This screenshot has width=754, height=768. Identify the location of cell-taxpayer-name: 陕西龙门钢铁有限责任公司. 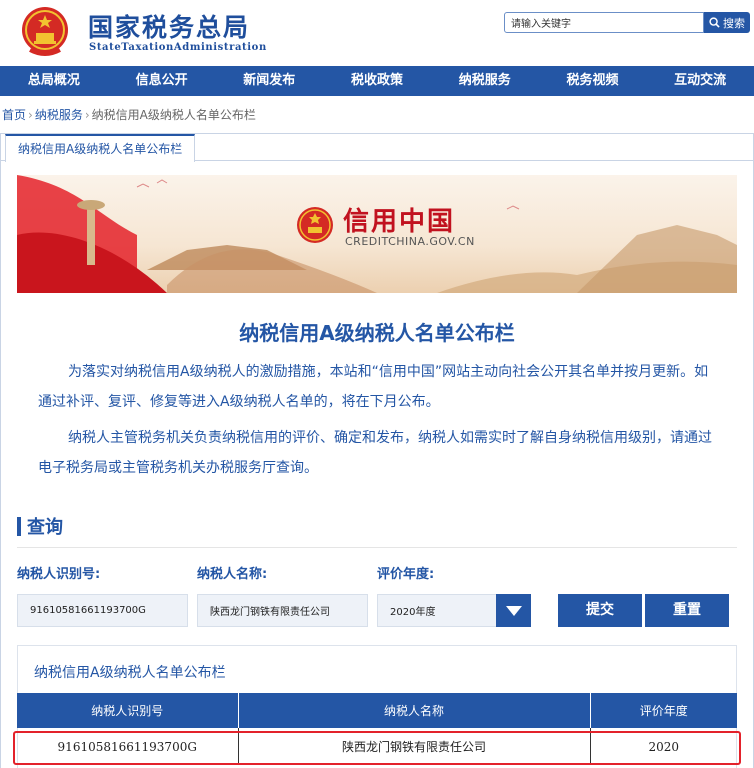
(414, 746).